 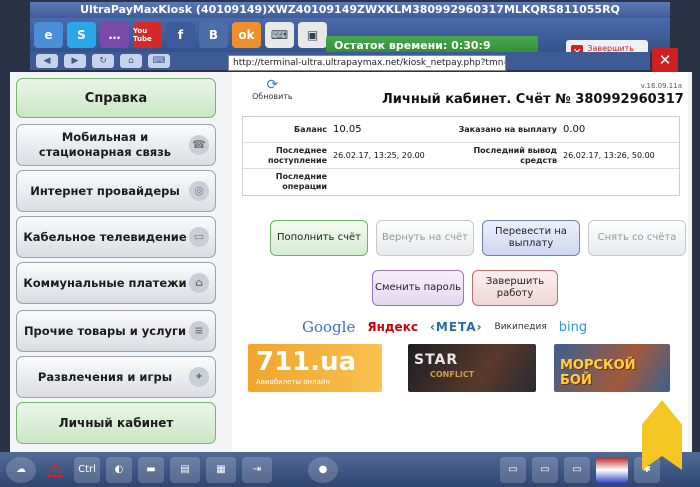 I want to click on ordered-value: 0.00, so click(x=574, y=129).